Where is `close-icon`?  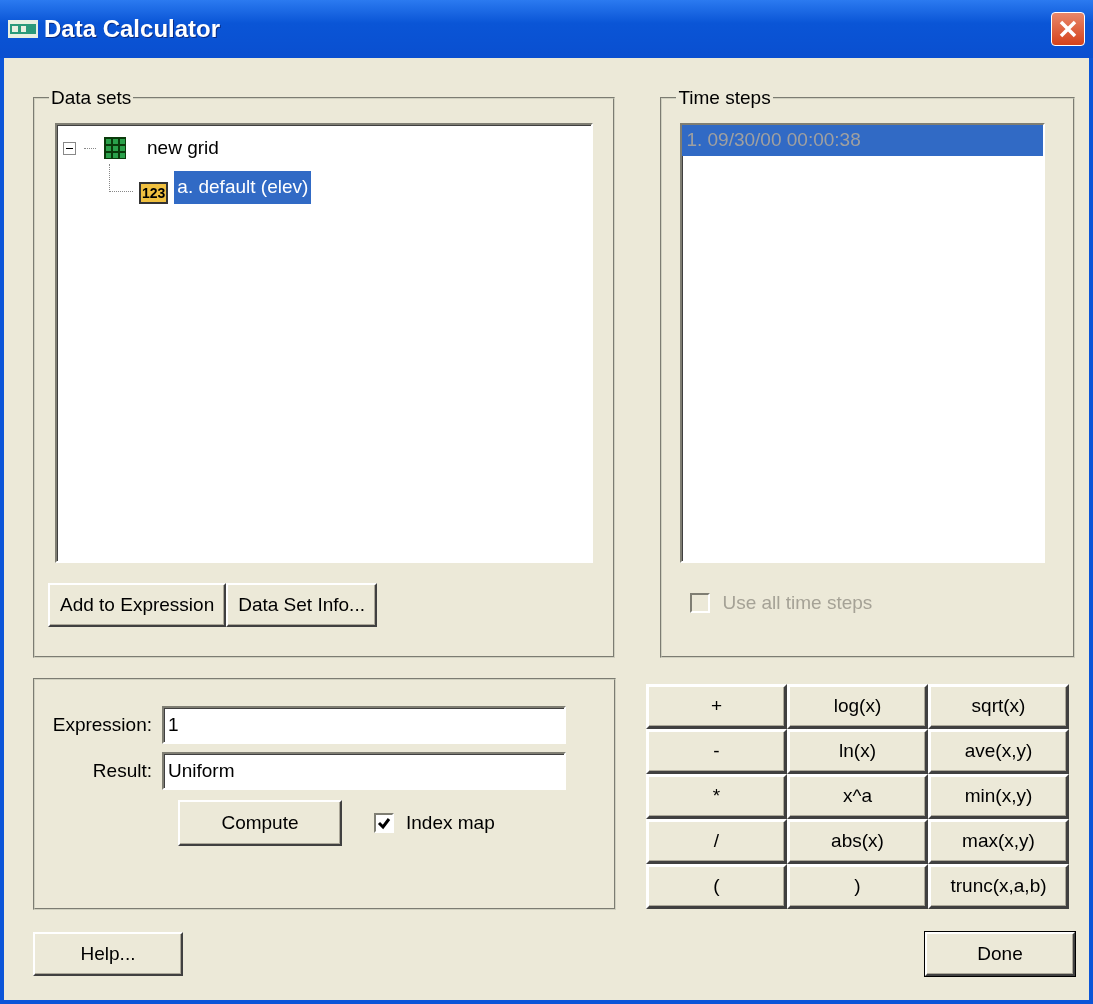
close-icon is located at coordinates (1068, 29).